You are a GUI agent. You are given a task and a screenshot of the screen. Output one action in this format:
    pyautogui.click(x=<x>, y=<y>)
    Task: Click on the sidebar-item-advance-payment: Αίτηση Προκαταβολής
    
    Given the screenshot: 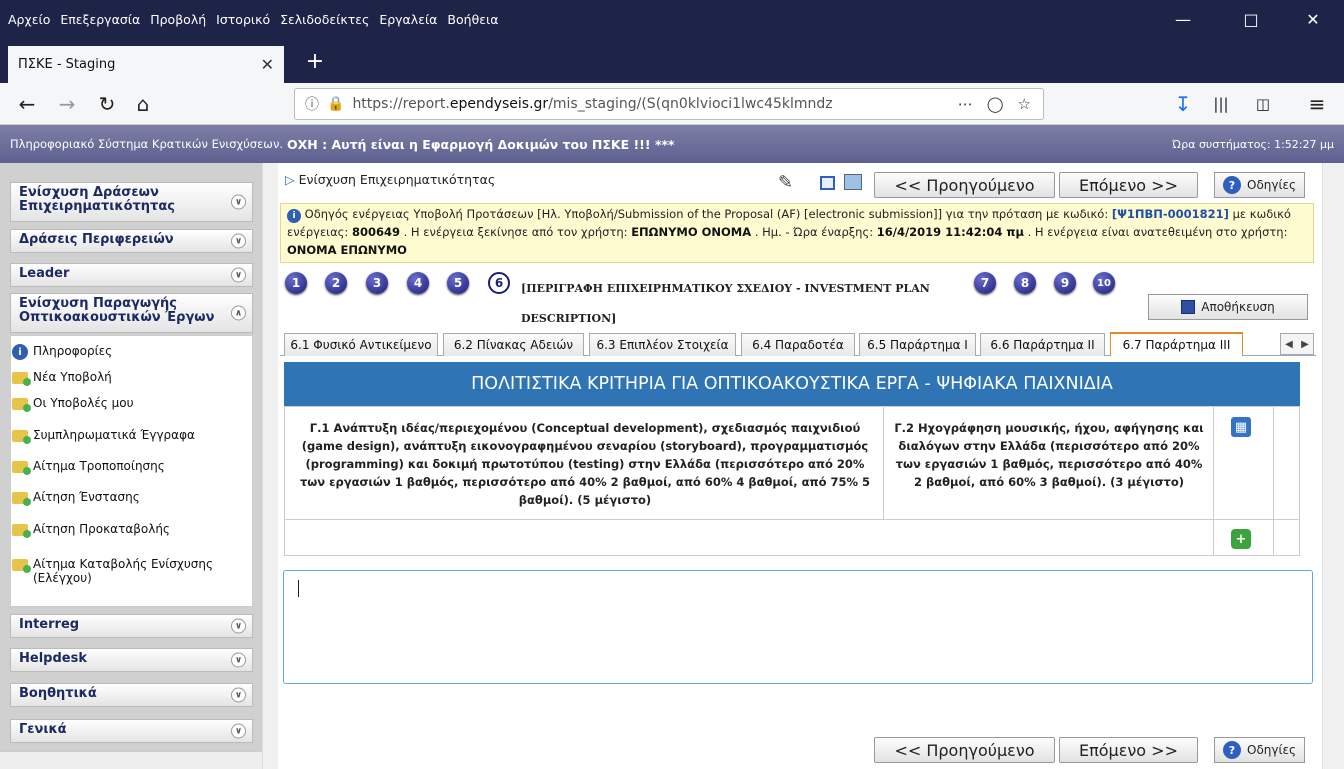 What is the action you would take?
    pyautogui.click(x=124, y=530)
    